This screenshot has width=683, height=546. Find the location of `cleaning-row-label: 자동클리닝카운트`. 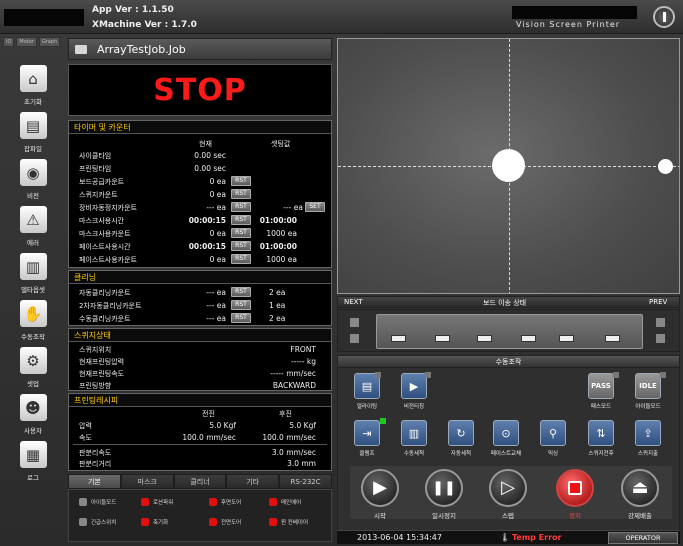

cleaning-row-label: 자동클리닝카운트 is located at coordinates (105, 293).